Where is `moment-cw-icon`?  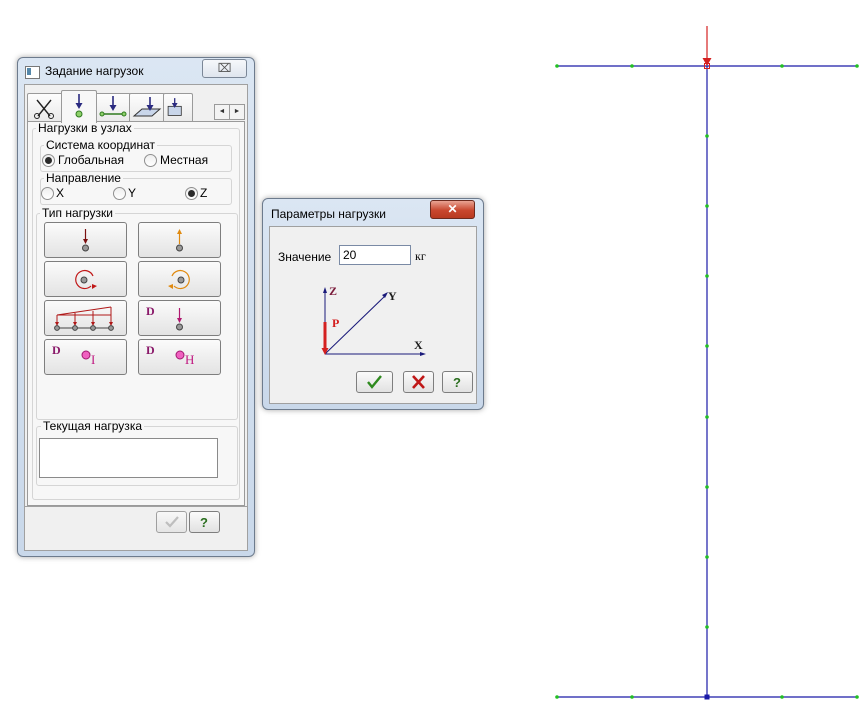 moment-cw-icon is located at coordinates (86, 279).